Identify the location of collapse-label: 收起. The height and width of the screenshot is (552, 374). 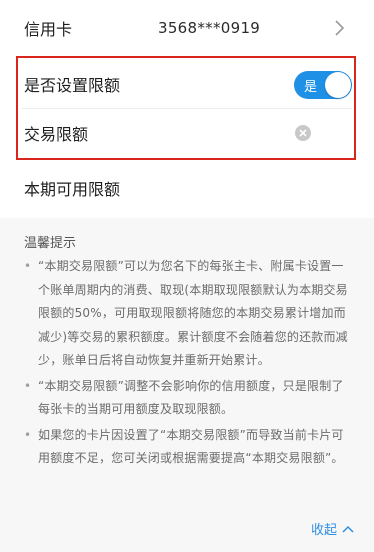
(323, 530).